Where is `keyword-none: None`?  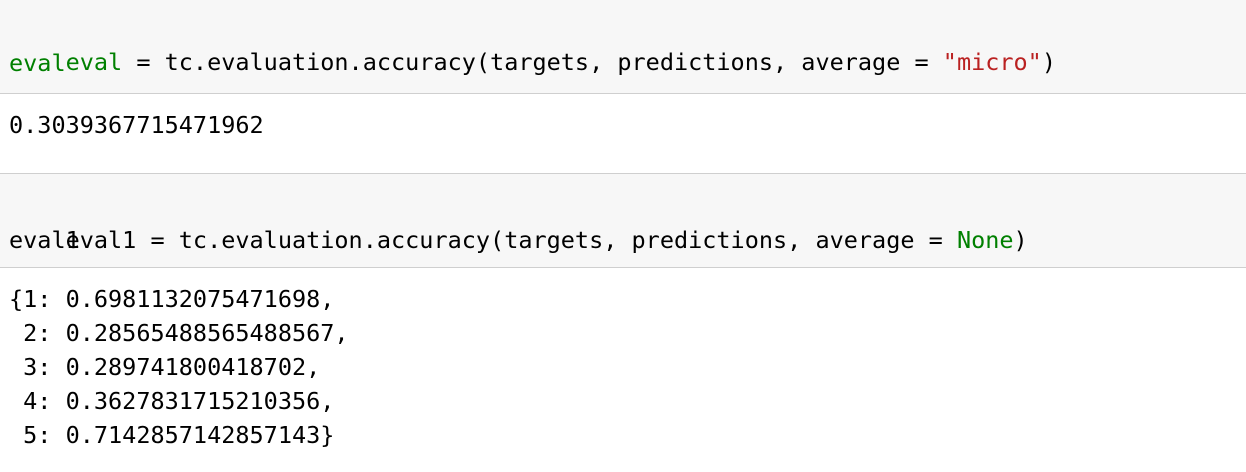
keyword-none: None is located at coordinates (985, 240).